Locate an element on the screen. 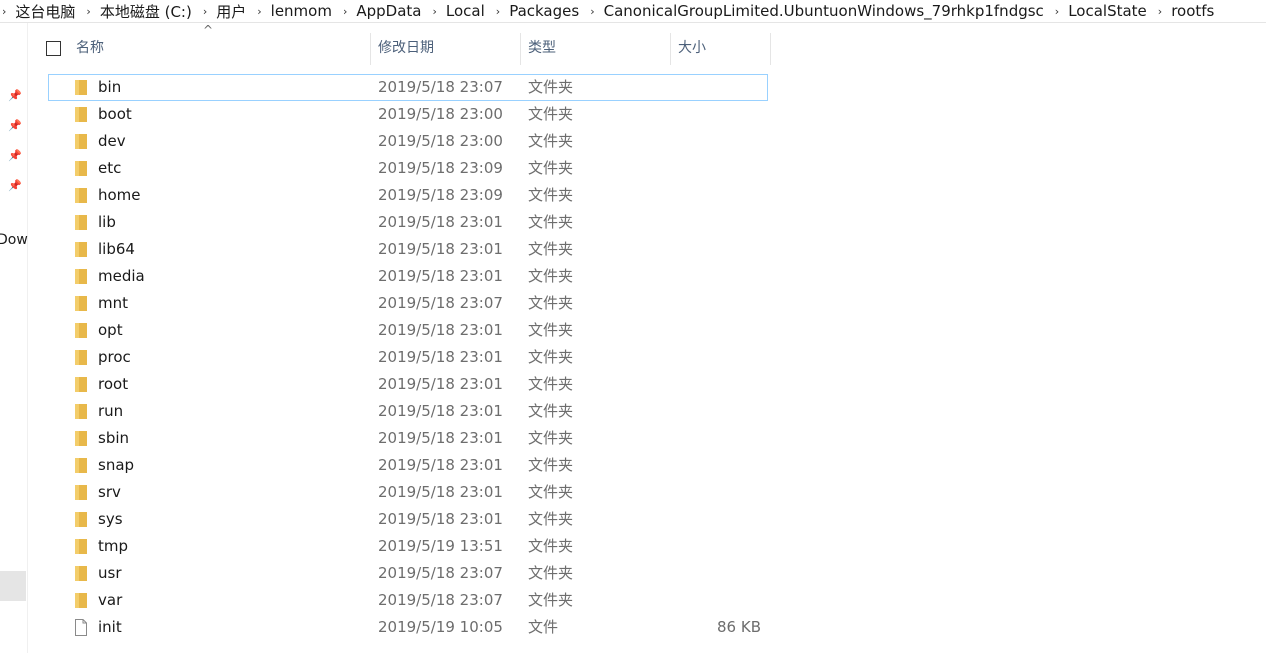 This screenshot has width=1266, height=653. table-row: lib 2019/5/18 23:01 文件夹 is located at coordinates (408, 222).